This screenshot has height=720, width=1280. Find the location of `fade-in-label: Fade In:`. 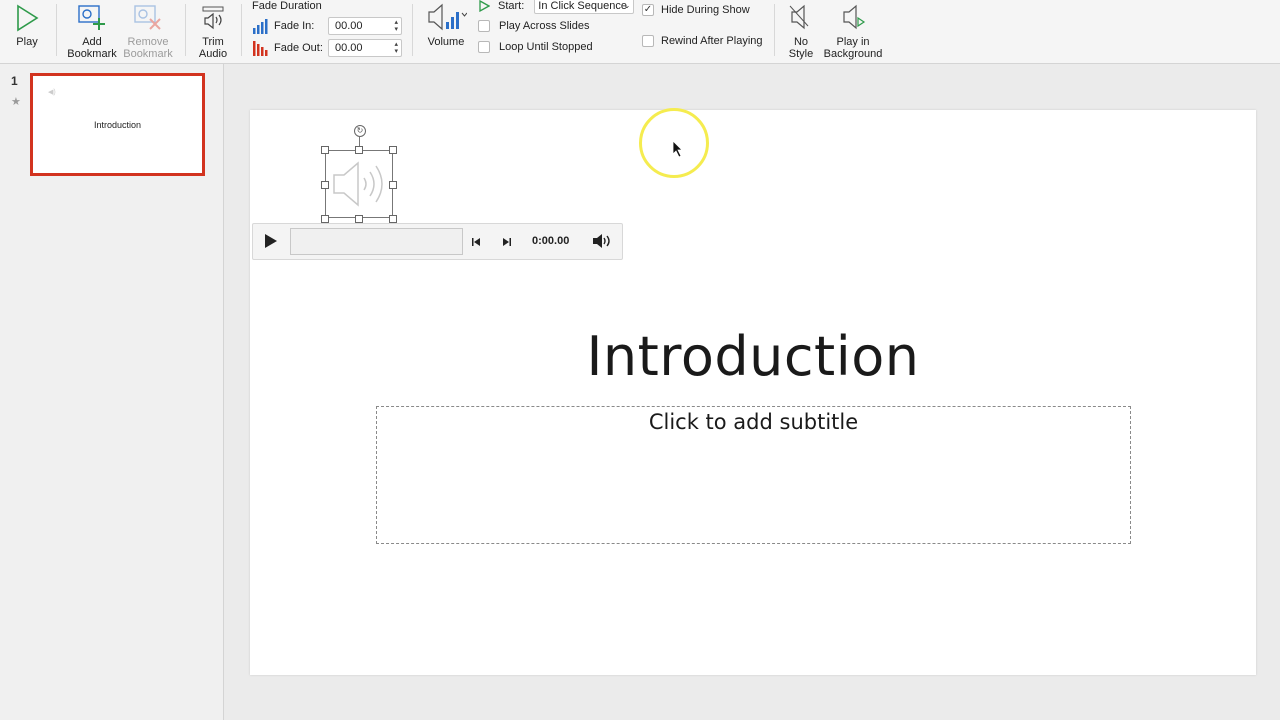

fade-in-label: Fade In: is located at coordinates (294, 26).